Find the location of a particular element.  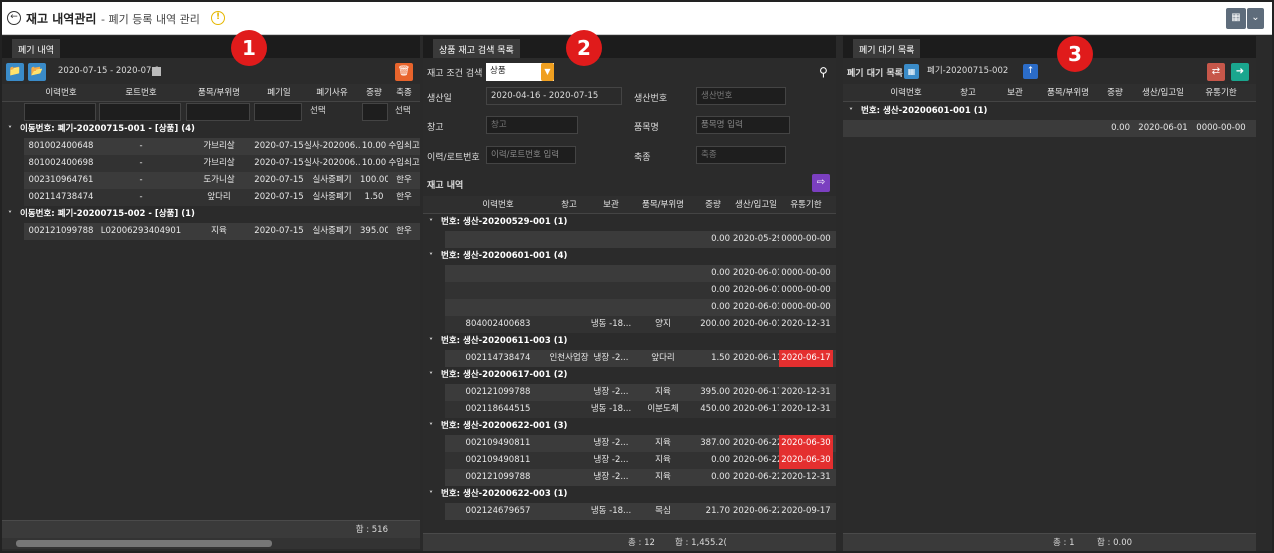

group-row: ˅ 번호: 생산-20200611-003 (1) is located at coordinates (629, 341).